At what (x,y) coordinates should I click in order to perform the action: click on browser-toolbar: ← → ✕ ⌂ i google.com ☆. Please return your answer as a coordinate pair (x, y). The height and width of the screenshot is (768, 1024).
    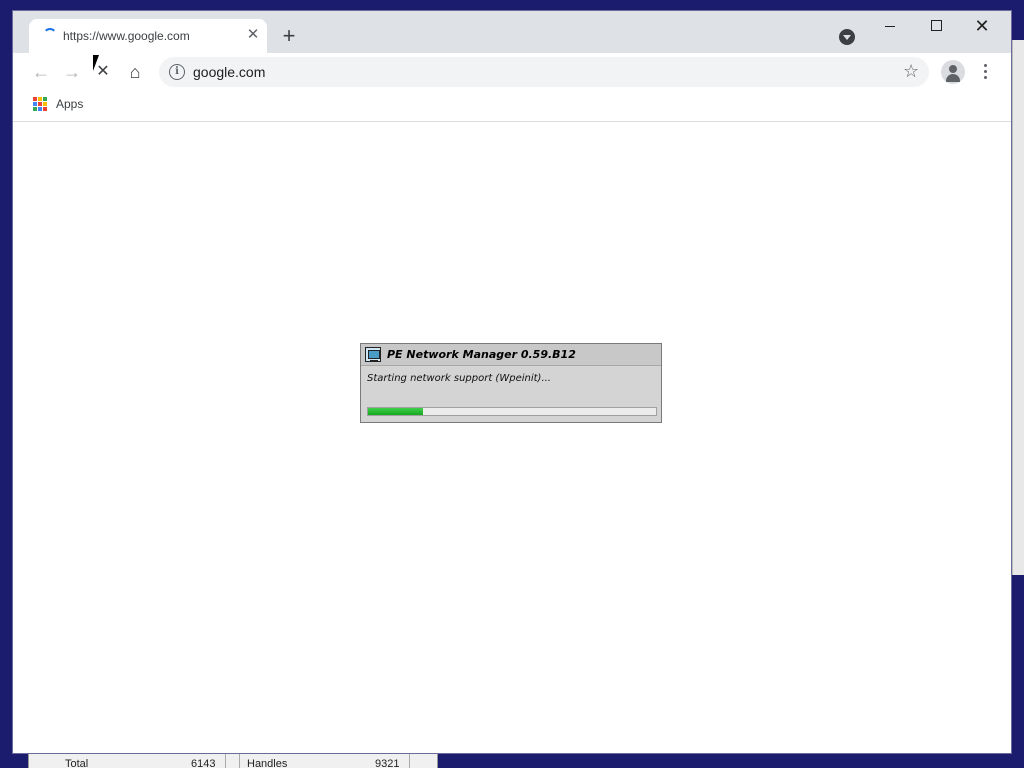
    Looking at the image, I should click on (512, 72).